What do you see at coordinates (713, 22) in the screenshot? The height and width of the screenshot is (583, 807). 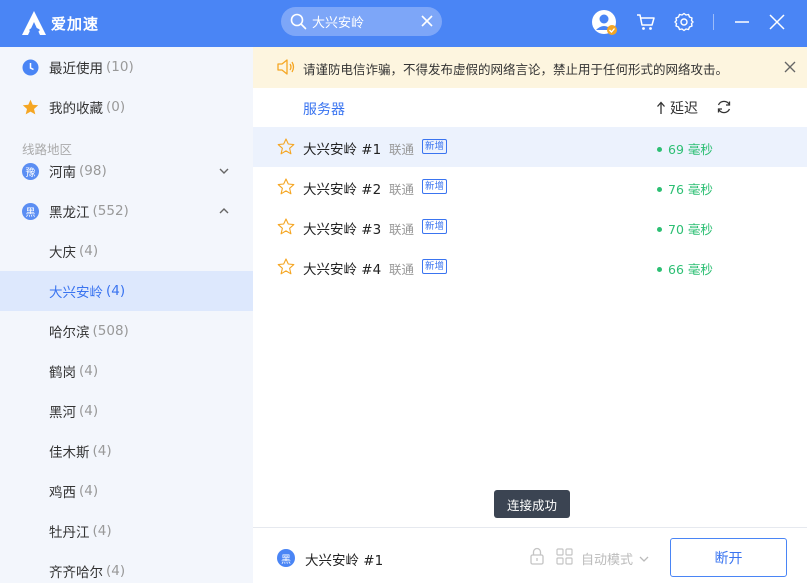 I see `header-divider` at bounding box center [713, 22].